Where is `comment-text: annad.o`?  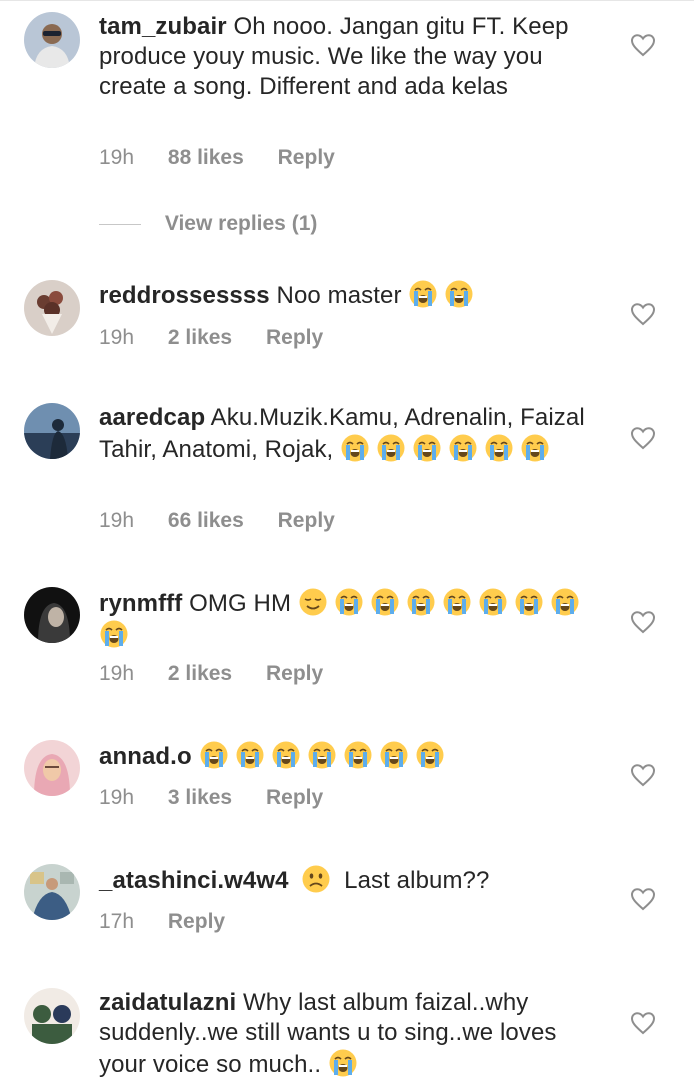
comment-text: annad.o is located at coordinates (349, 756).